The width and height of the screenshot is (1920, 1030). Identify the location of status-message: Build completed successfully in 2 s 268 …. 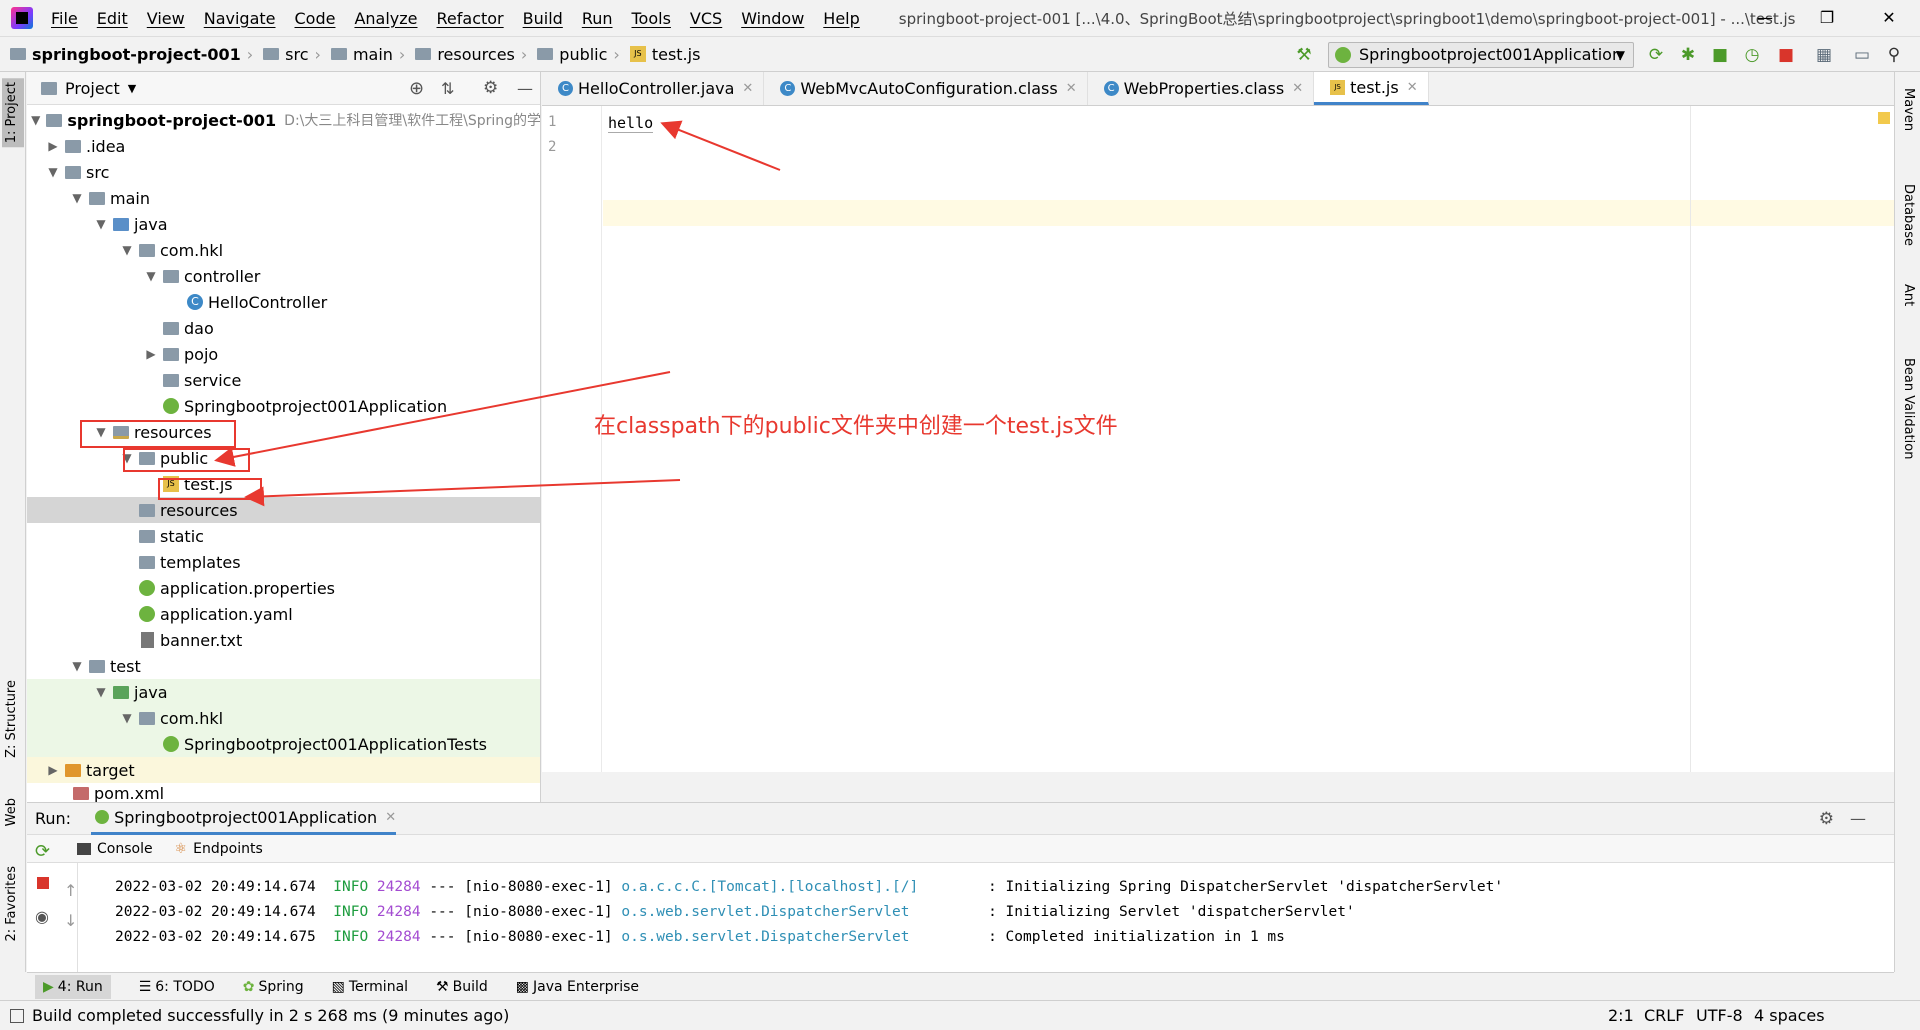
(271, 1015).